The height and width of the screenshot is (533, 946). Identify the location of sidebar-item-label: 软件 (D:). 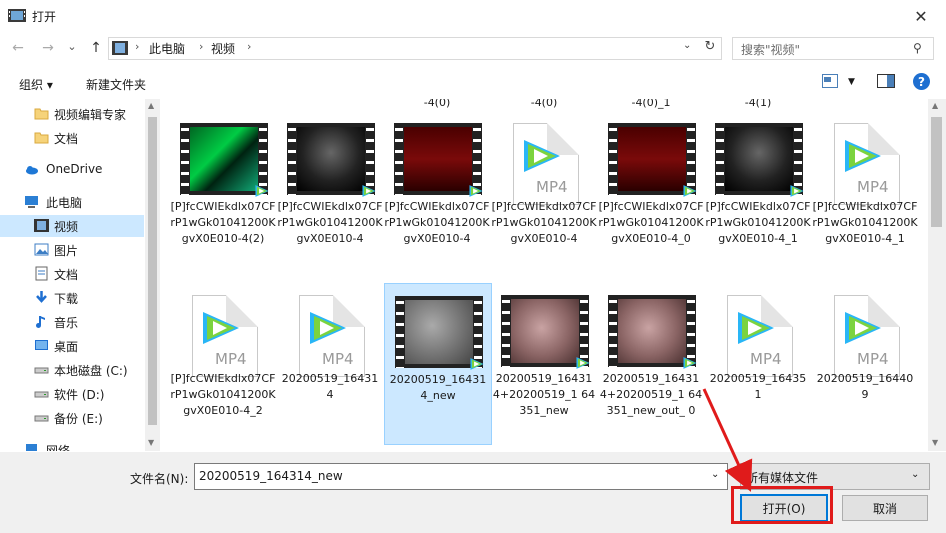
(79, 395).